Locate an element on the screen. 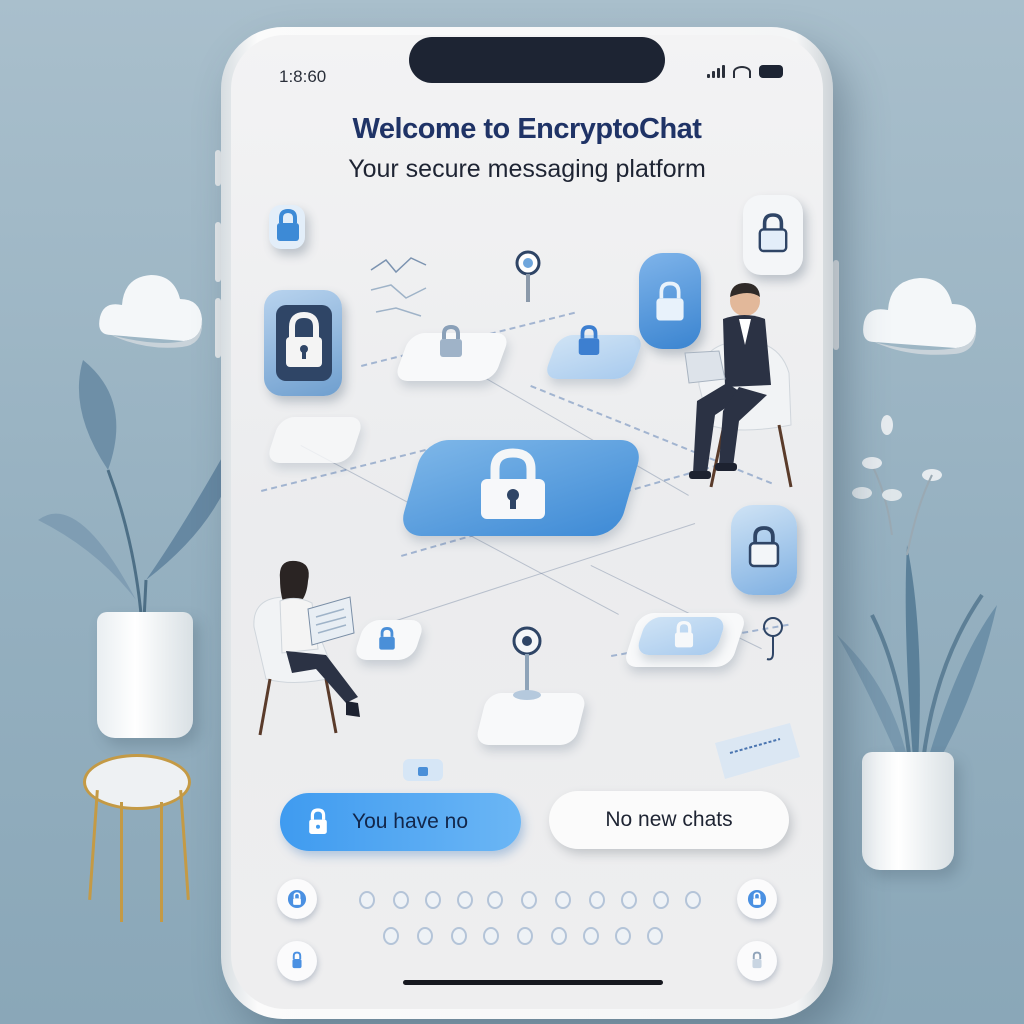 This screenshot has height=1024, width=1024. wifi-icon is located at coordinates (742, 71).